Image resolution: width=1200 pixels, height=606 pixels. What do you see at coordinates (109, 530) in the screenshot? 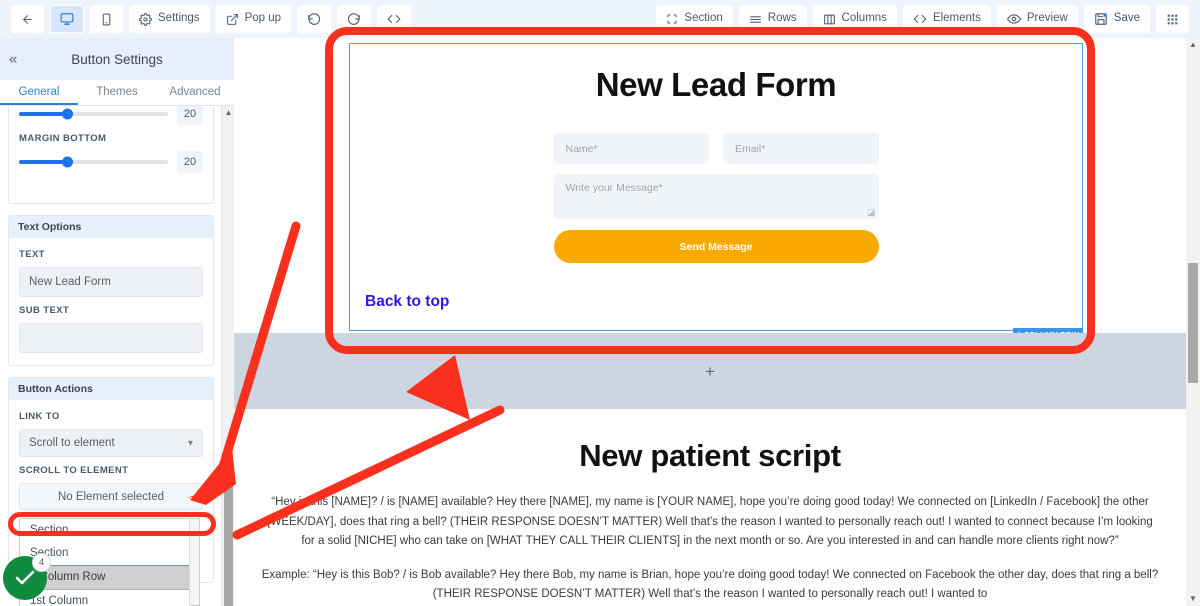
I see `dropdown-item-section-1: Section` at bounding box center [109, 530].